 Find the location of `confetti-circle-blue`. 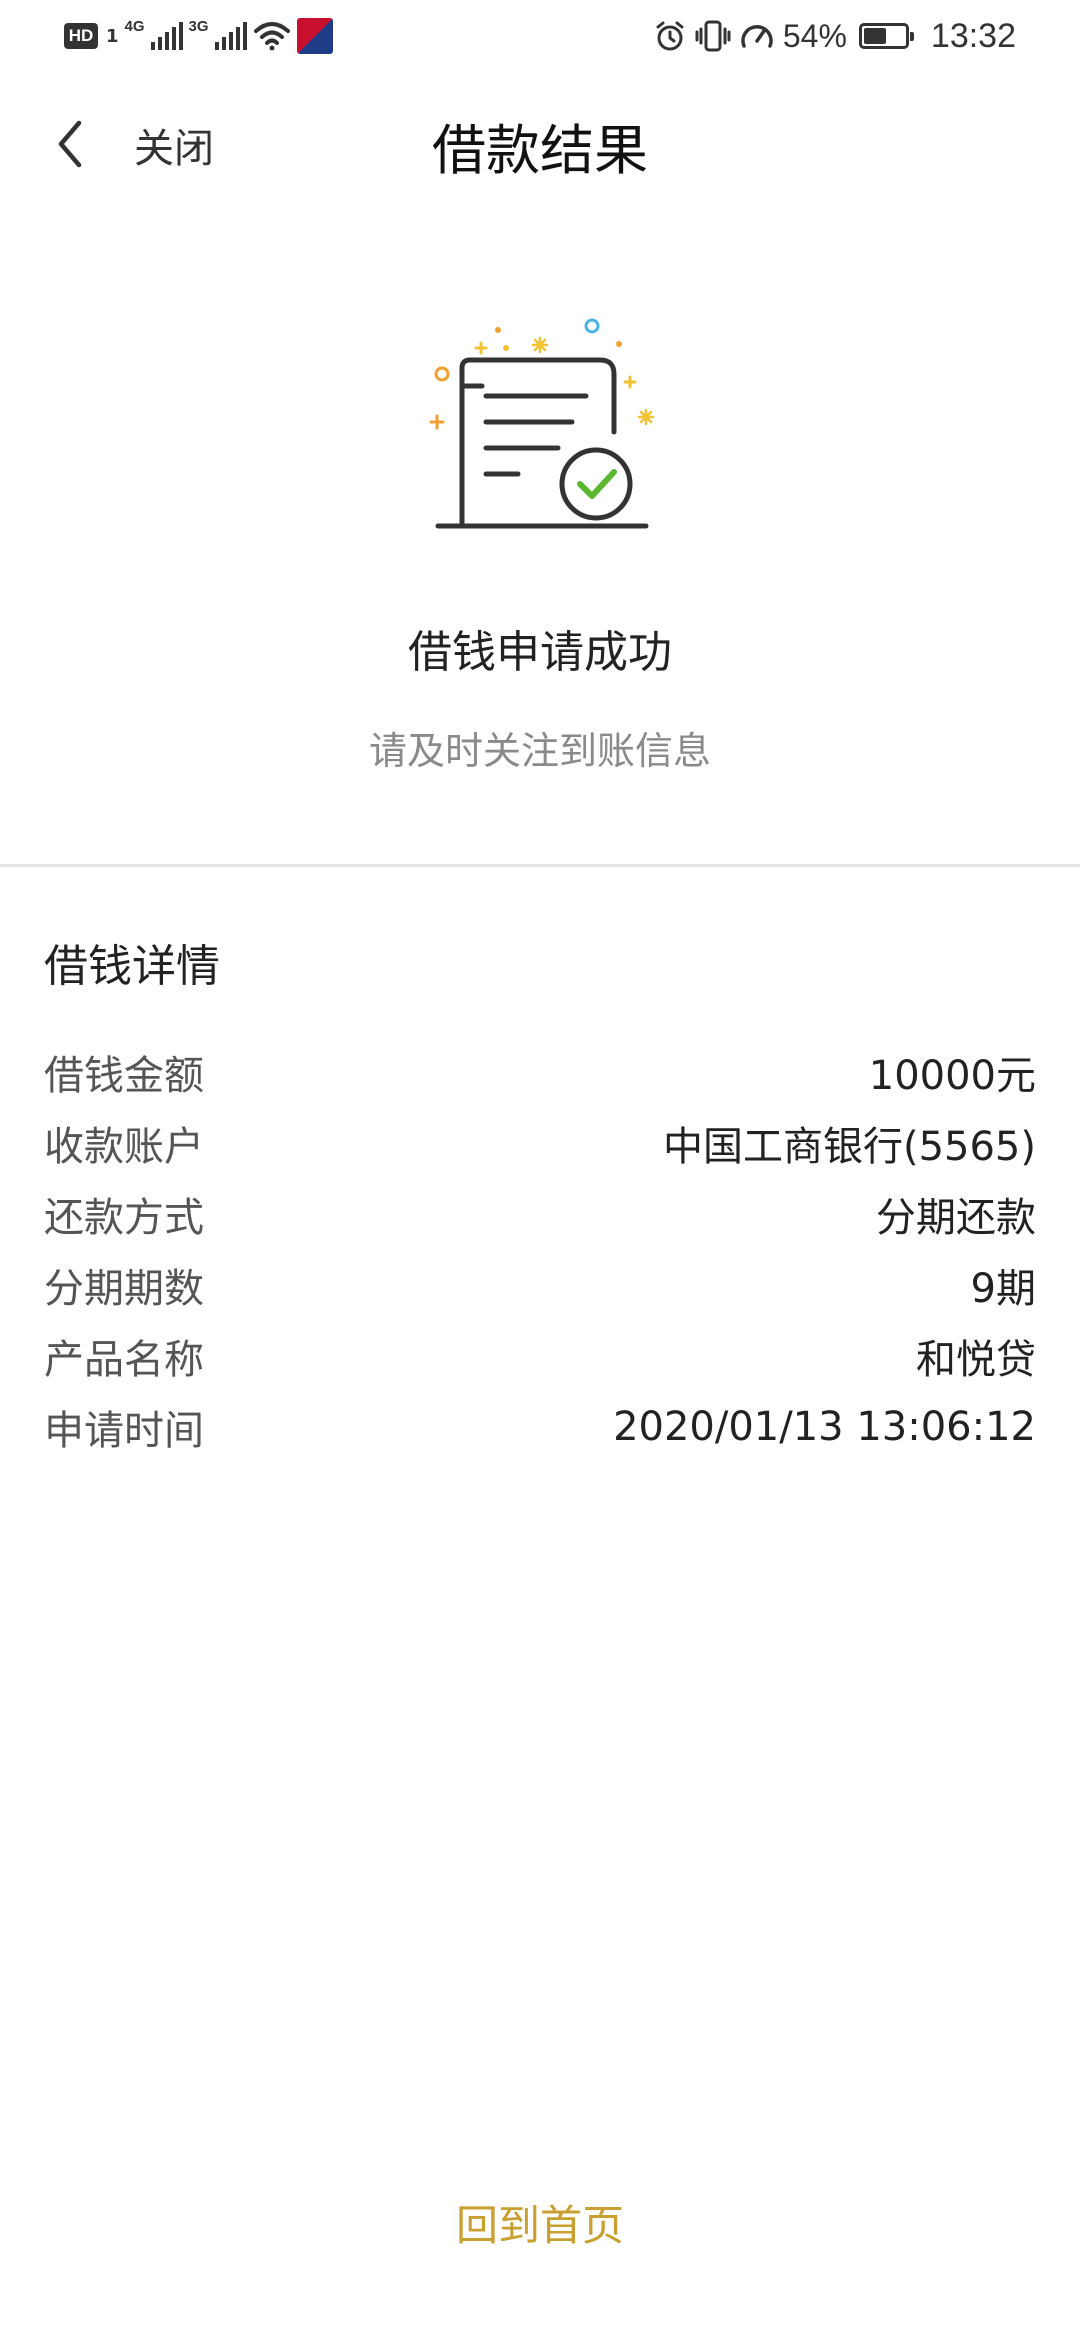

confetti-circle-blue is located at coordinates (592, 326).